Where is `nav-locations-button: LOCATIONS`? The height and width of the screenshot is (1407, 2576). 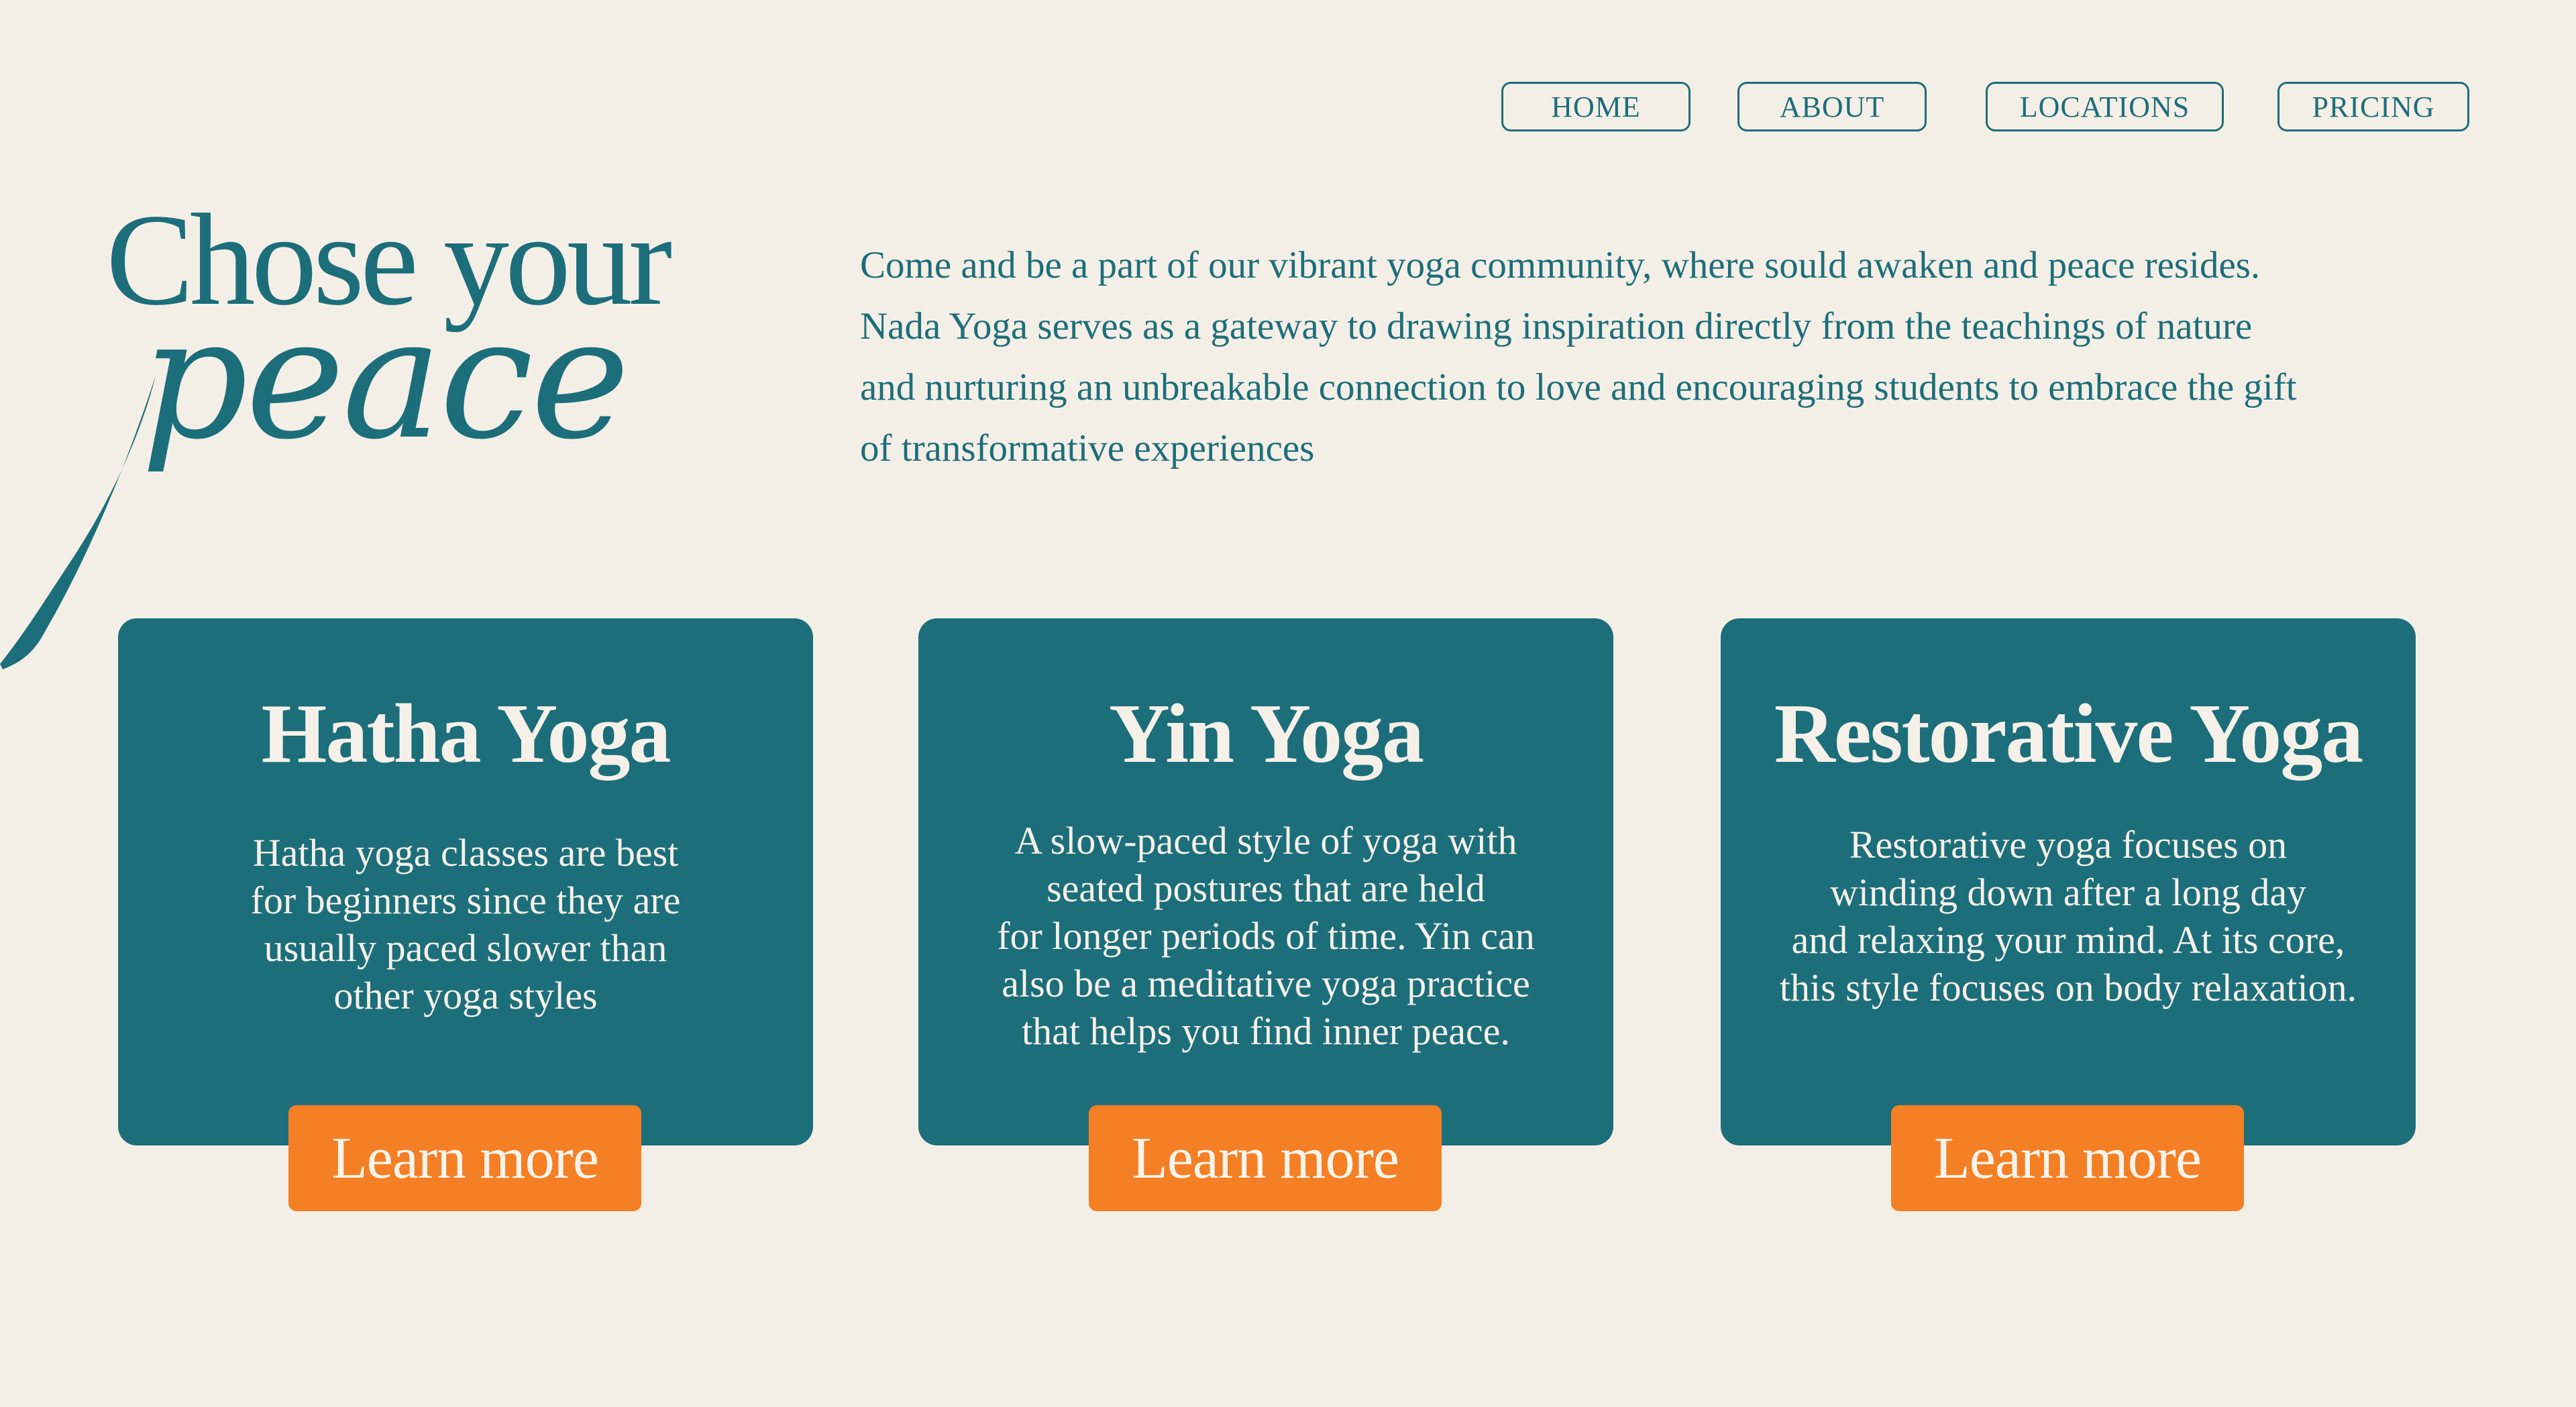
nav-locations-button: LOCATIONS is located at coordinates (2105, 106).